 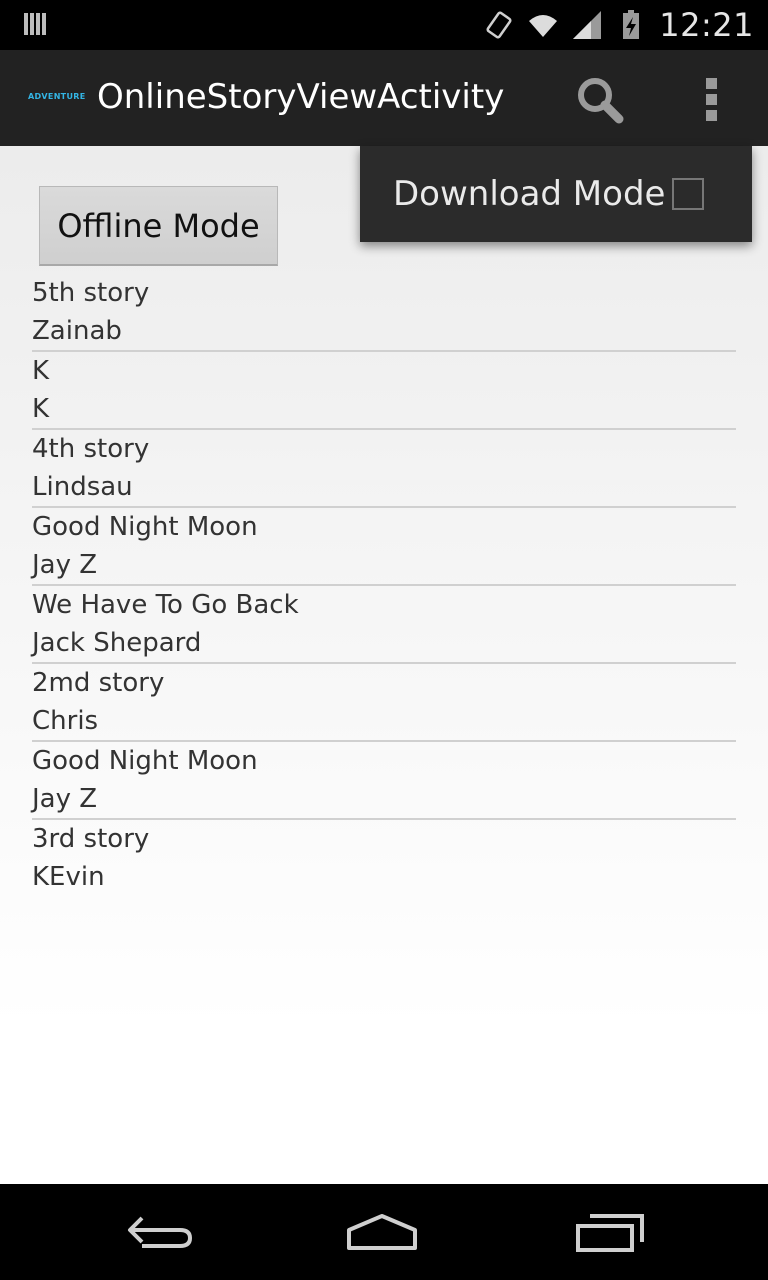 I want to click on story-title: K, so click(x=41, y=371).